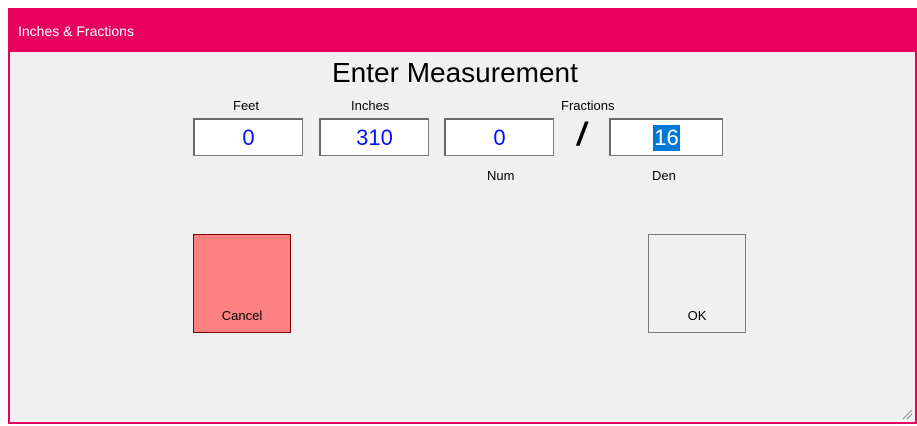 This screenshot has width=917, height=426. I want to click on cancel-button-label: Cancel, so click(242, 315).